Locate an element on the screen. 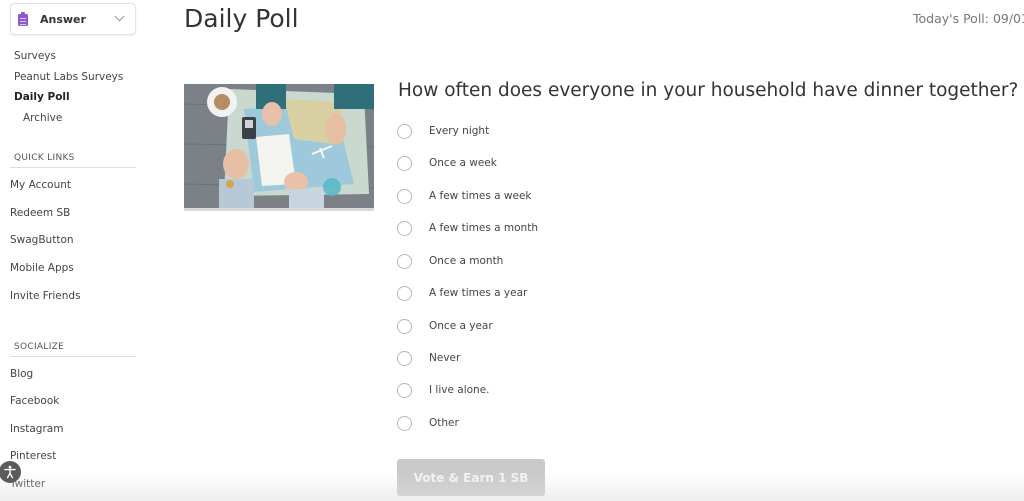 This screenshot has width=1024, height=501. quick-link-swagbutton: SwagButton is located at coordinates (42, 240).